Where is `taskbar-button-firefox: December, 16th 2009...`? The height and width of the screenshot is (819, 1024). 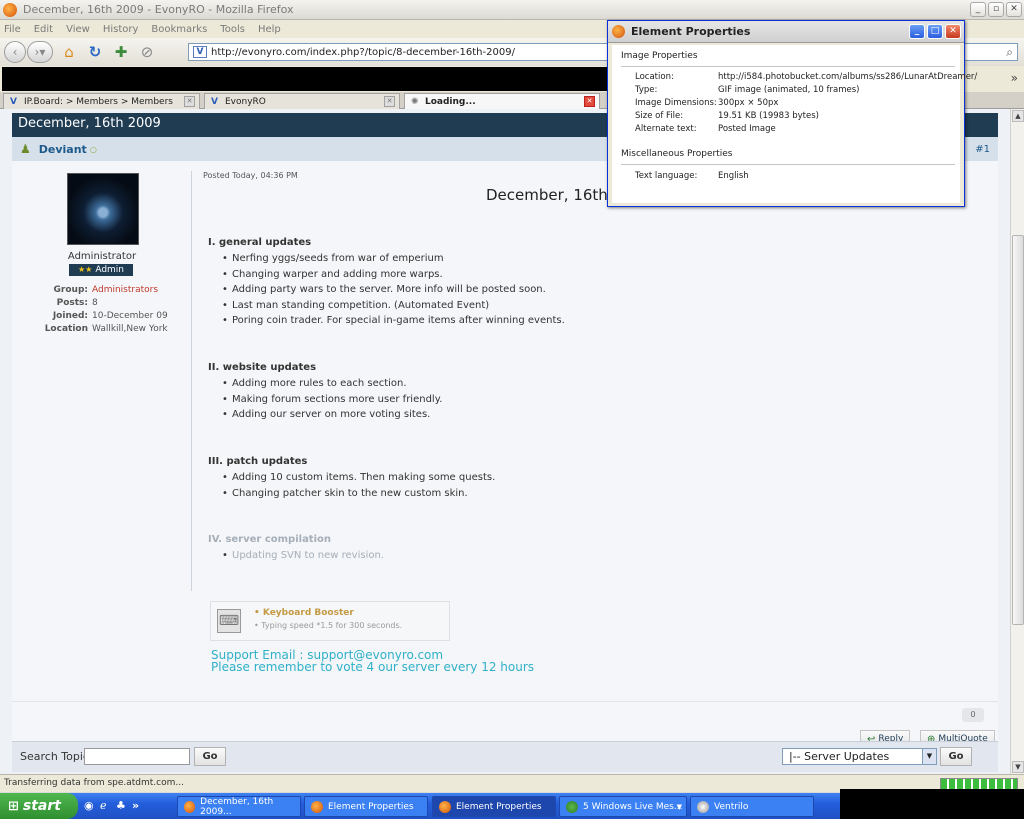
taskbar-button-firefox: December, 16th 2009... is located at coordinates (239, 806).